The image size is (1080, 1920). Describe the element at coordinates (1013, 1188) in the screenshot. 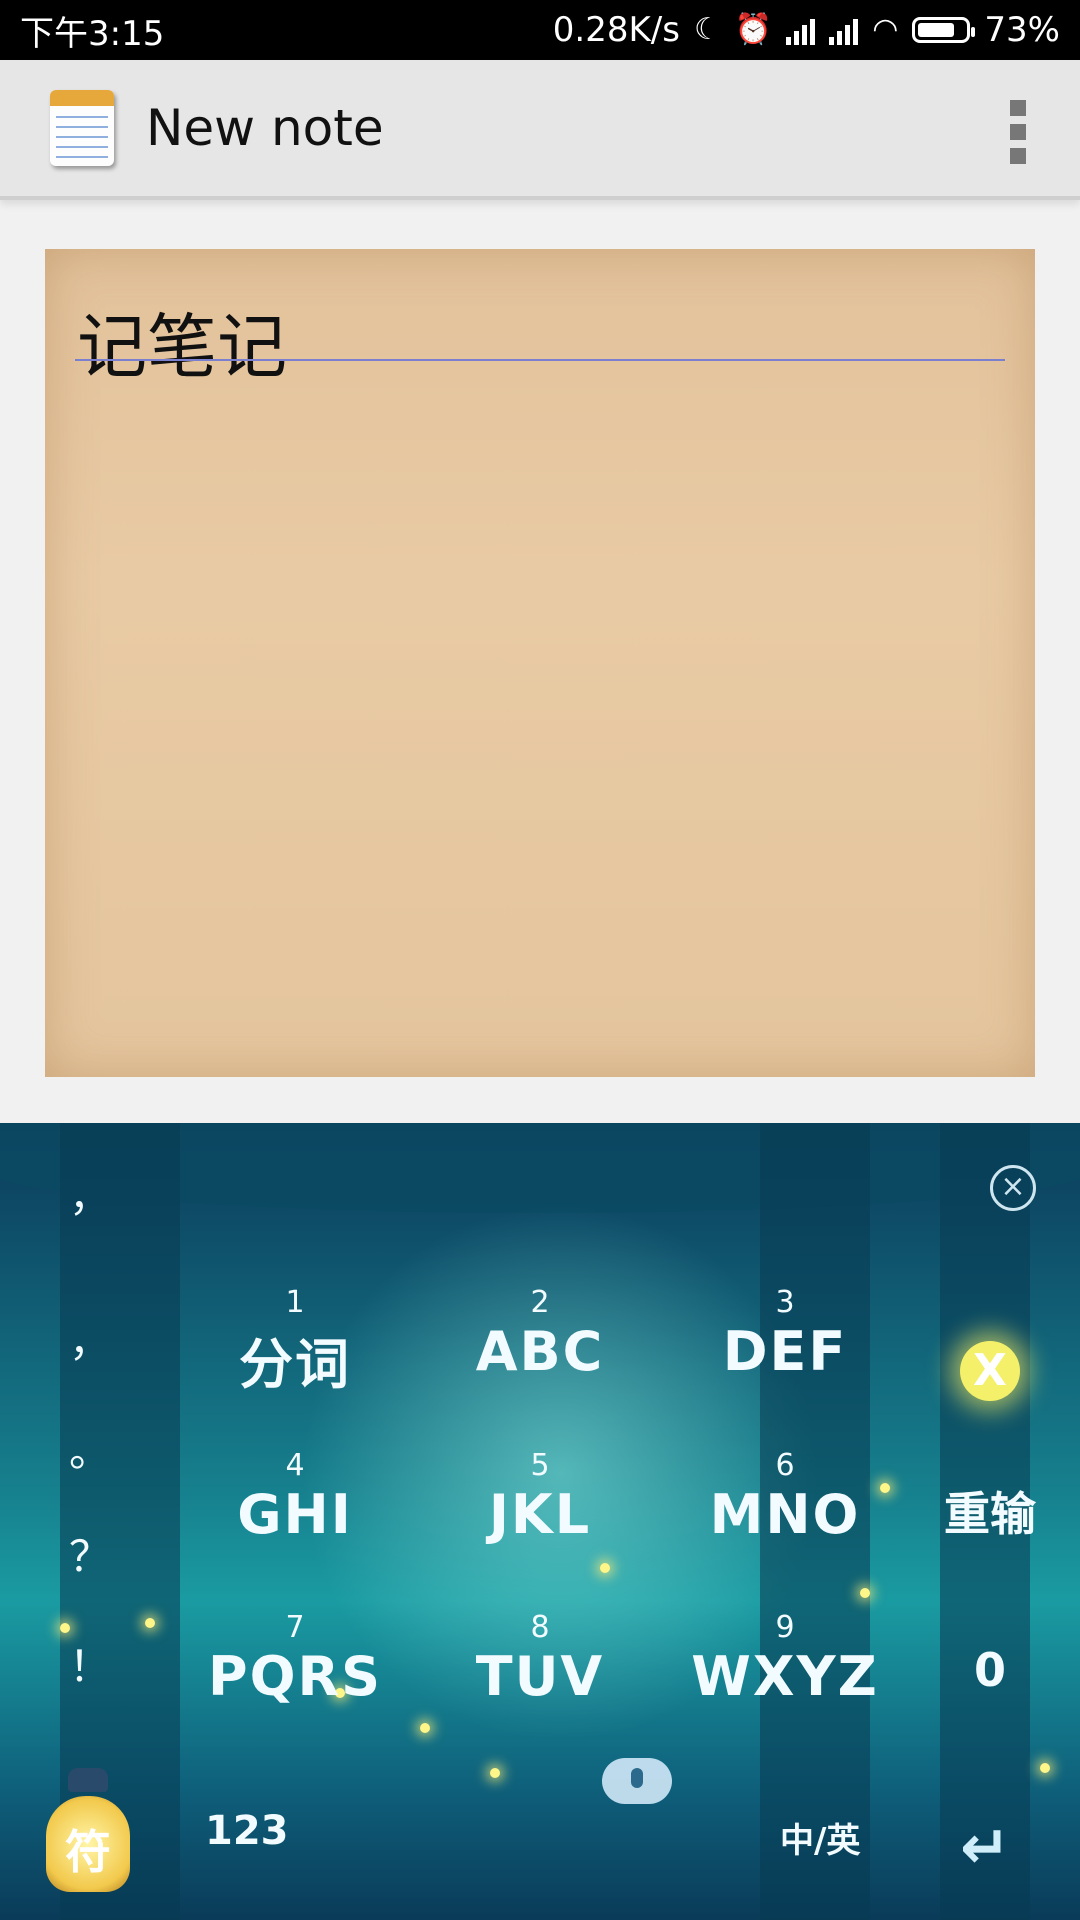

I see `close-keyboard-icon: ×` at that location.